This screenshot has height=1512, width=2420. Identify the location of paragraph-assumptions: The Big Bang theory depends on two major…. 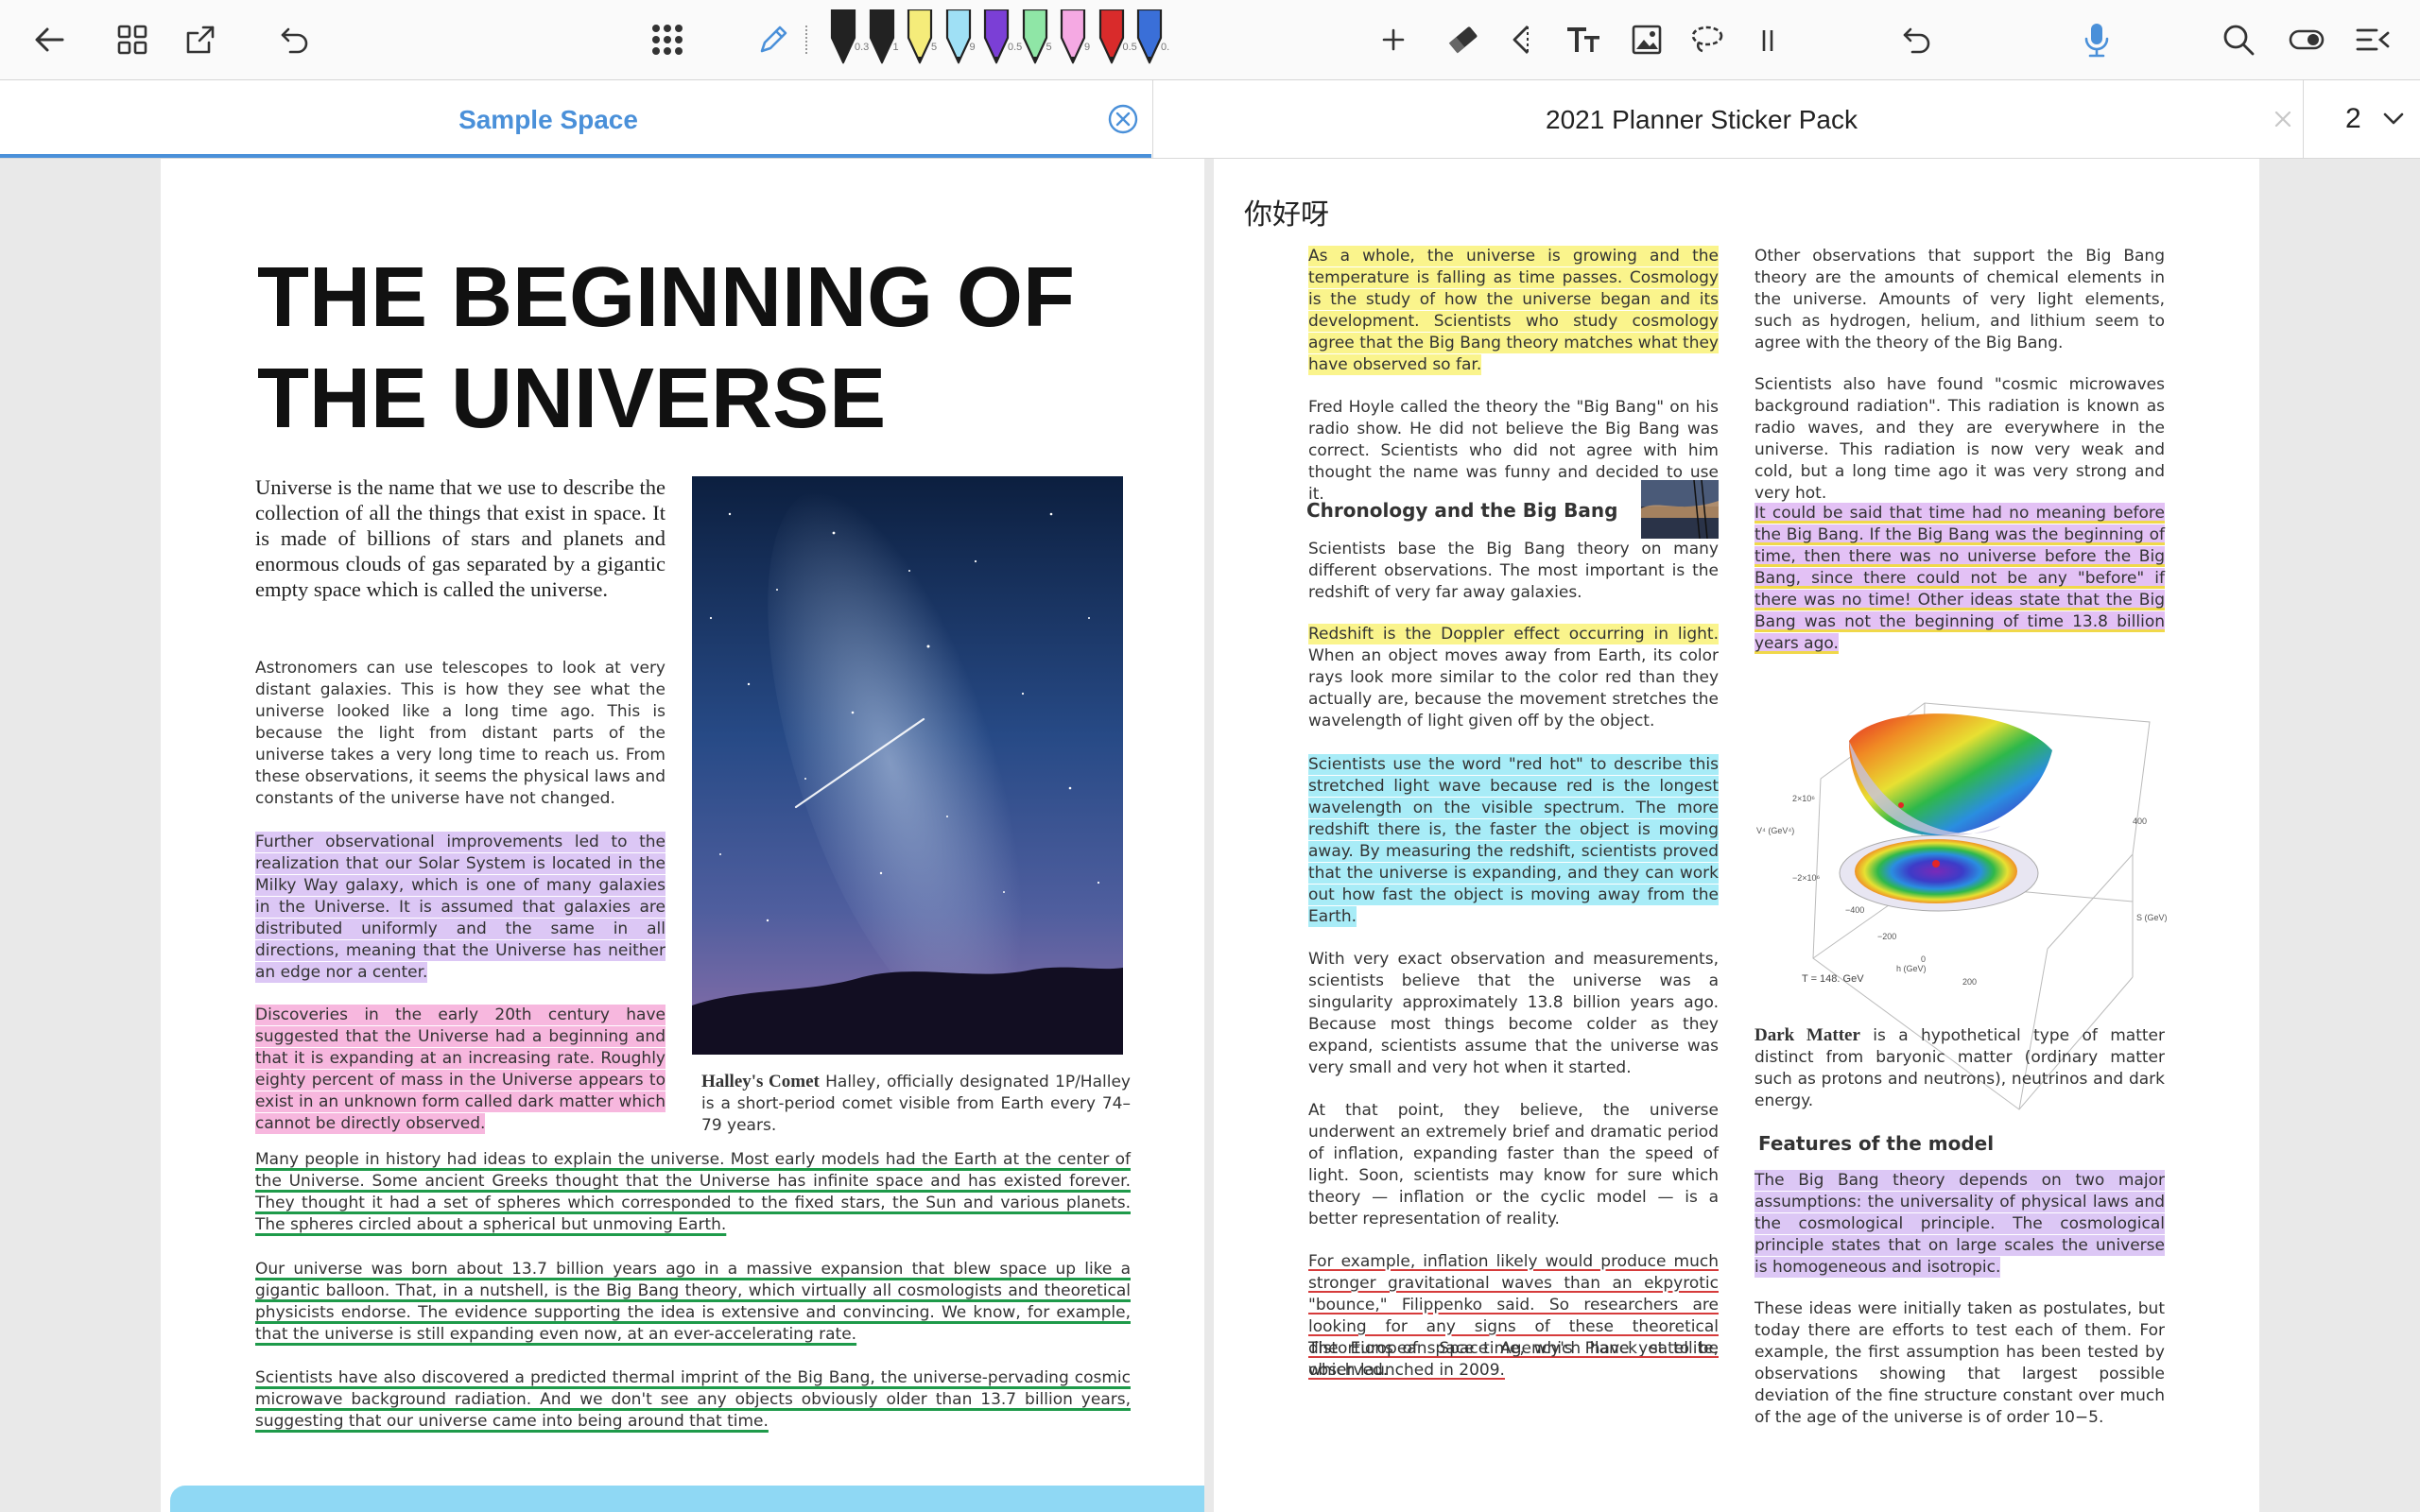
(1959, 1224).